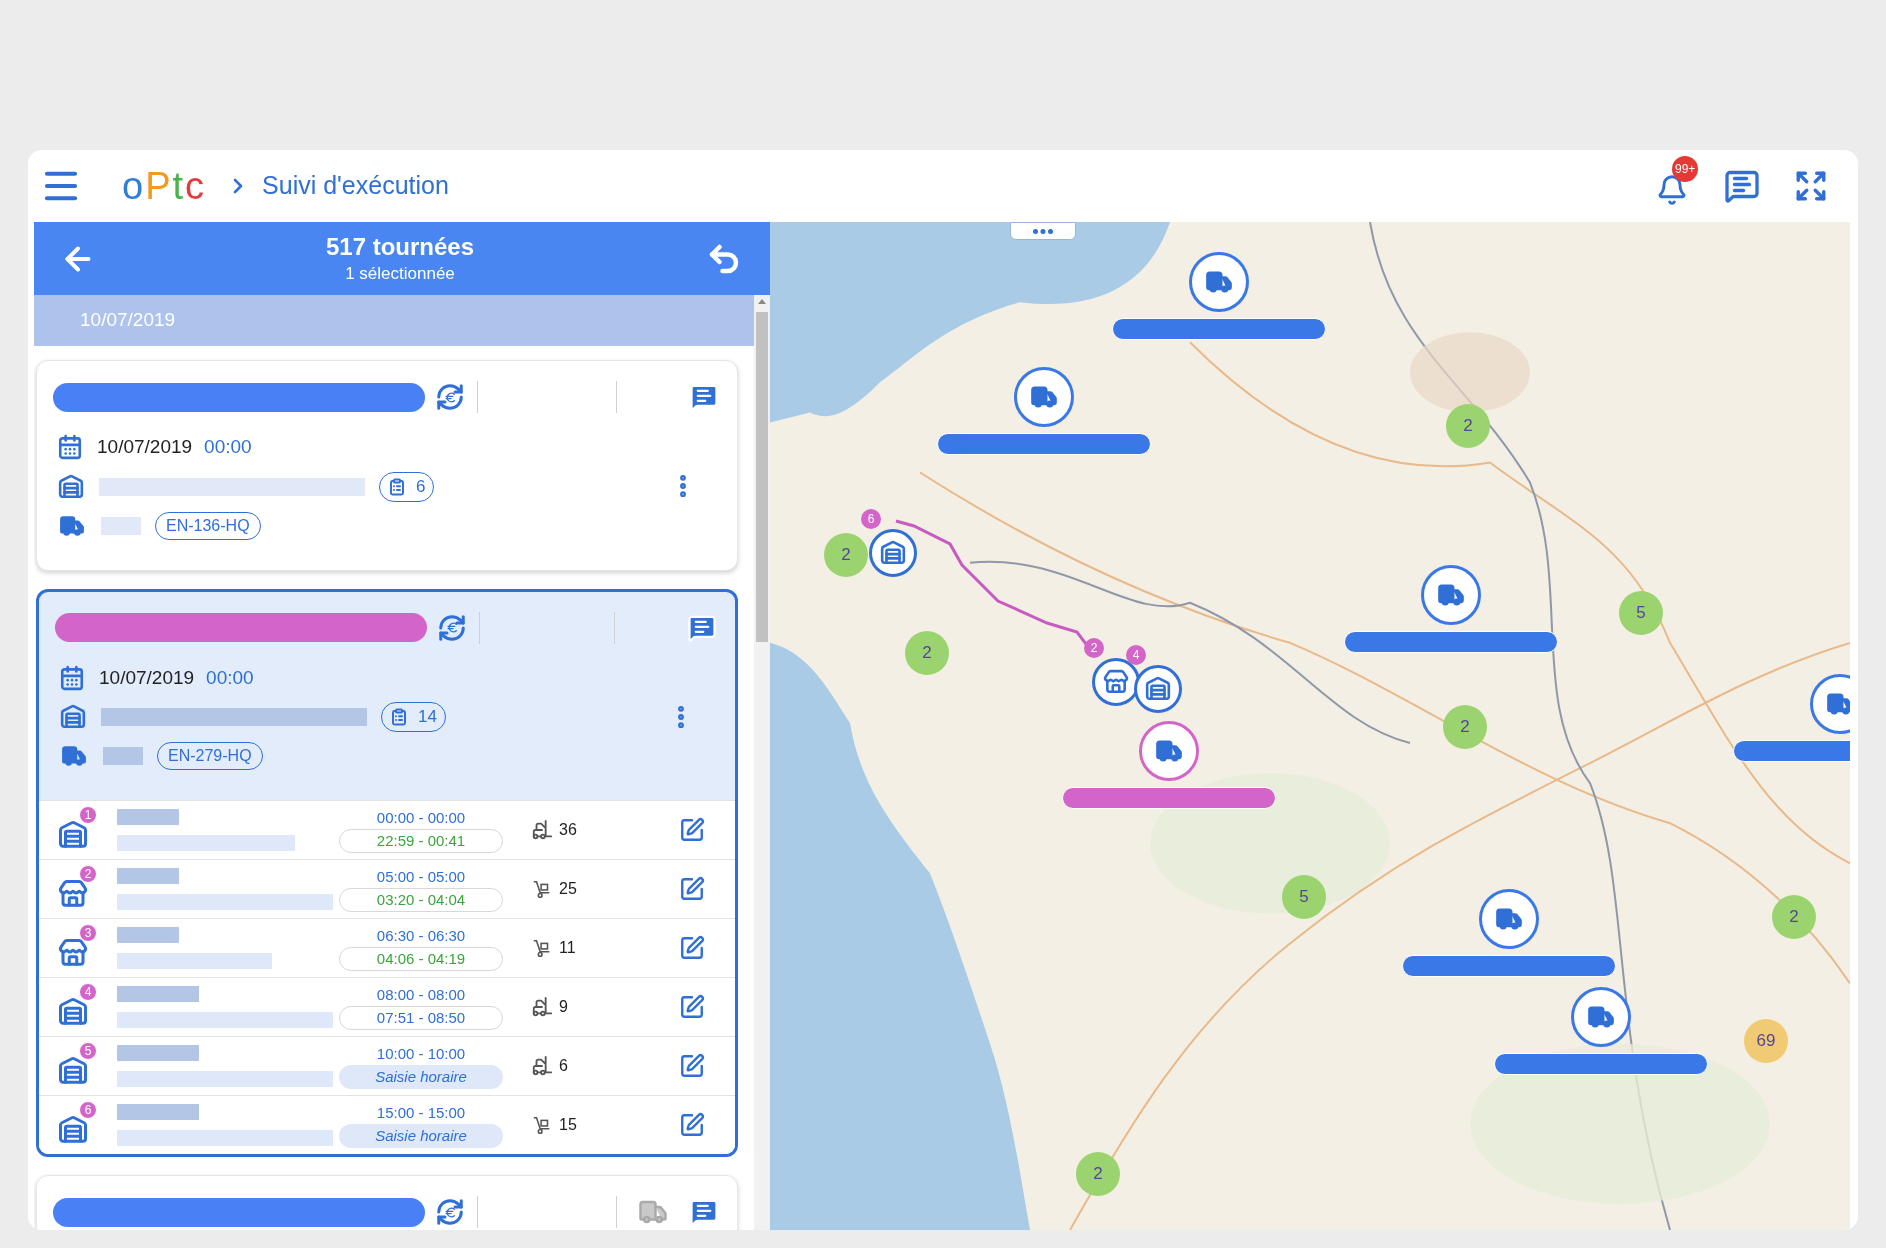 The width and height of the screenshot is (1886, 1248). I want to click on planned-time: 10:00 - 10:00, so click(421, 1054).